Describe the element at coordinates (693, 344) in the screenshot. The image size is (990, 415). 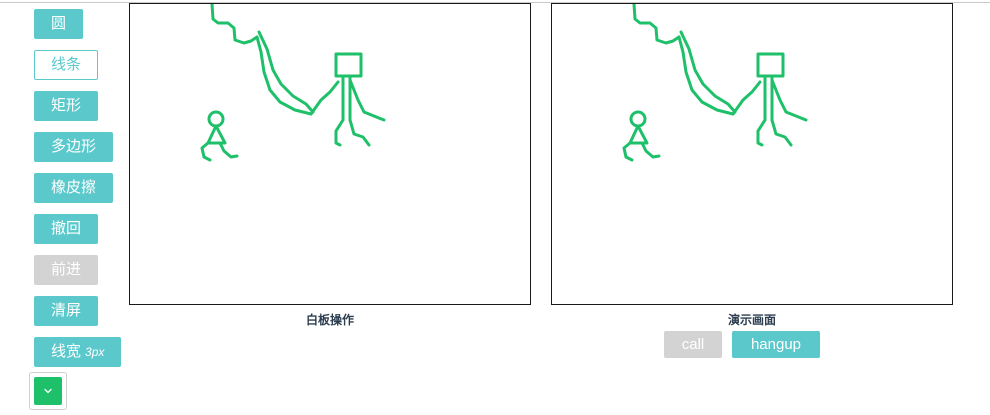
I see `call-button: call` at that location.